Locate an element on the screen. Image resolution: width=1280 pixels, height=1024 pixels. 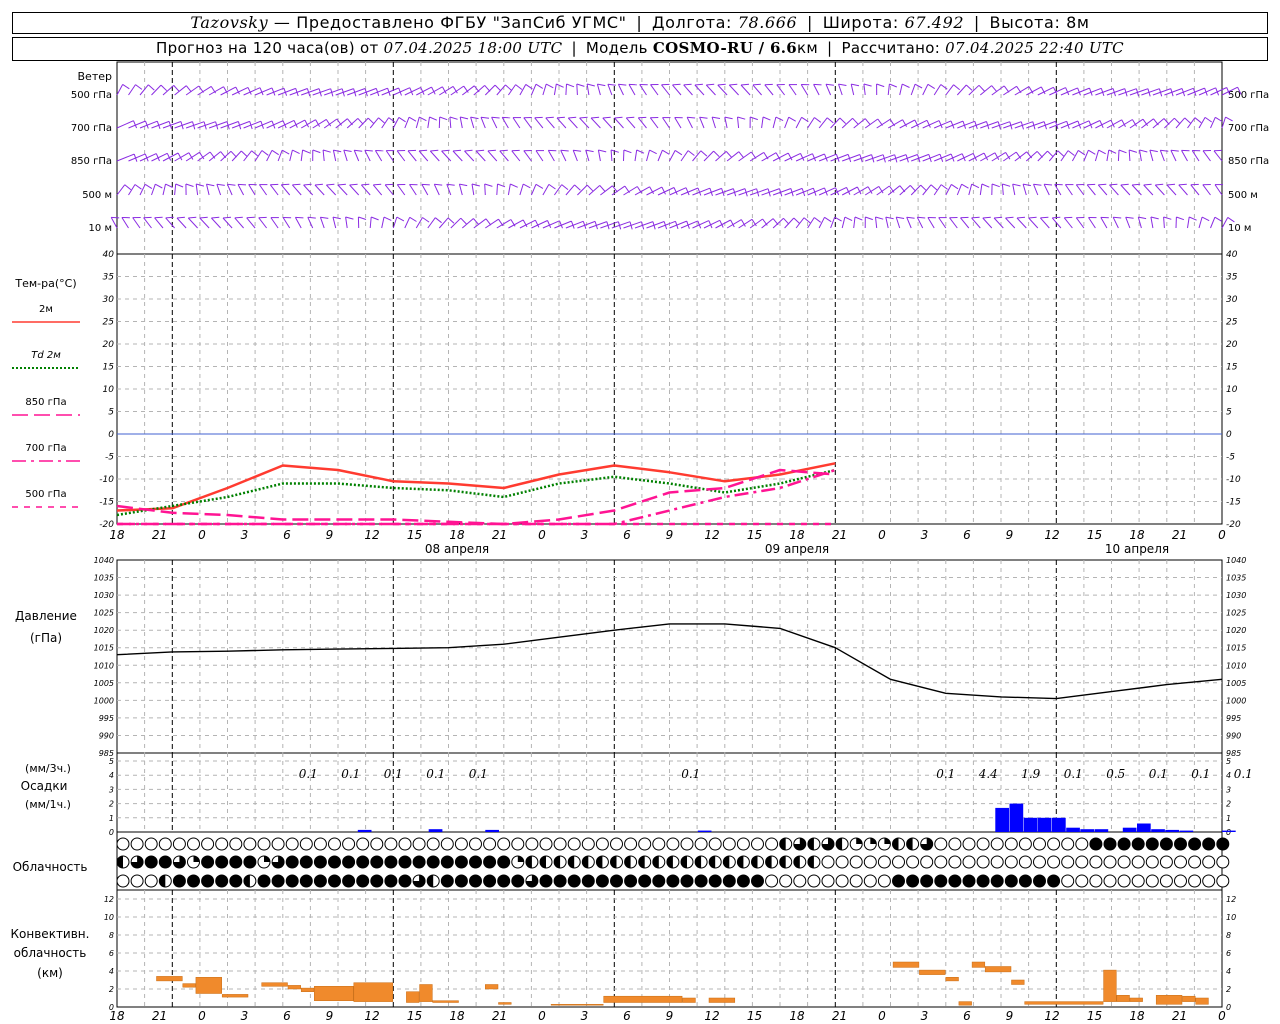
time-axis-bottom-tick-label: 6 is located at coordinates (967, 1016).